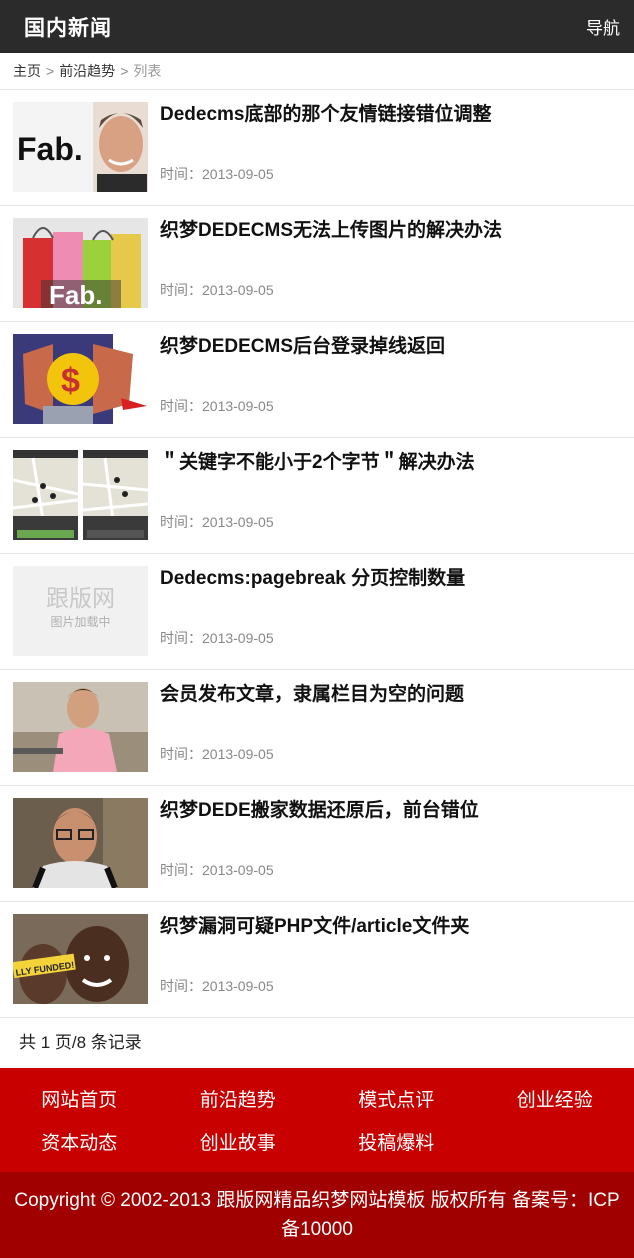 The width and height of the screenshot is (634, 1258). I want to click on article-item: $ 织梦DEDECMS后台登录掉线返回 时间：2013-09-05, so click(317, 380).